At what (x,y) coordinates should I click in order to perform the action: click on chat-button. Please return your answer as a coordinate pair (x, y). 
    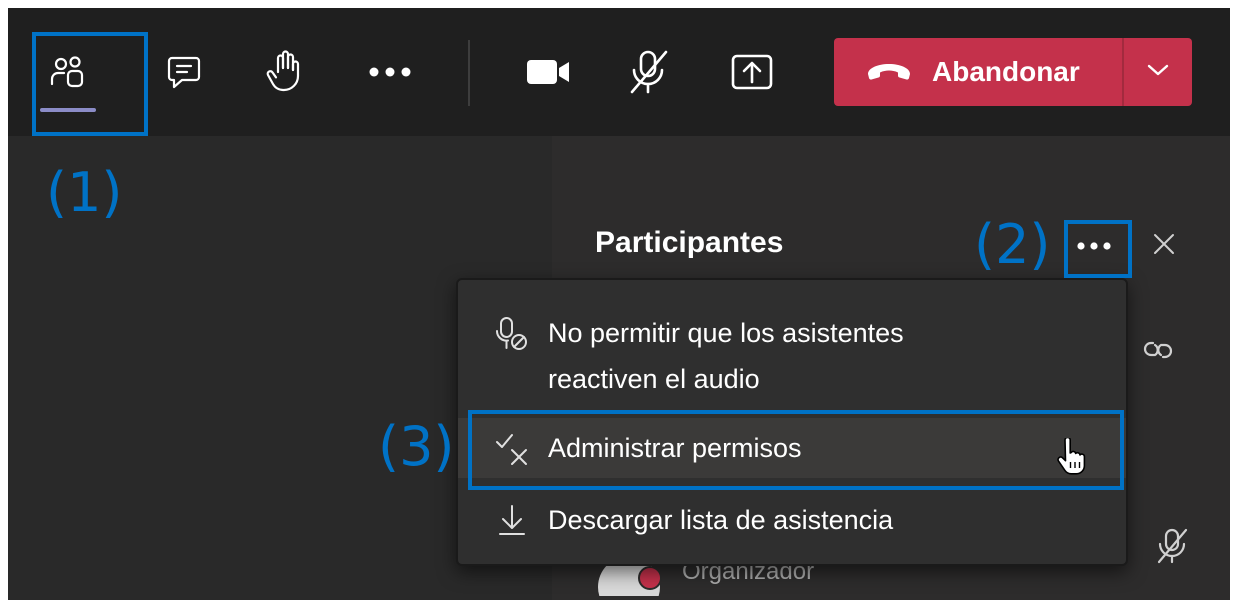
    Looking at the image, I should click on (184, 72).